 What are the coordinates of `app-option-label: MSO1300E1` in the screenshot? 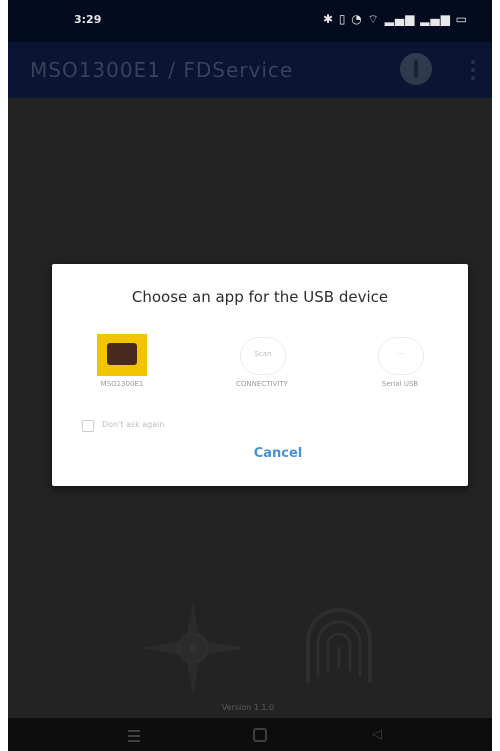 It's located at (122, 384).